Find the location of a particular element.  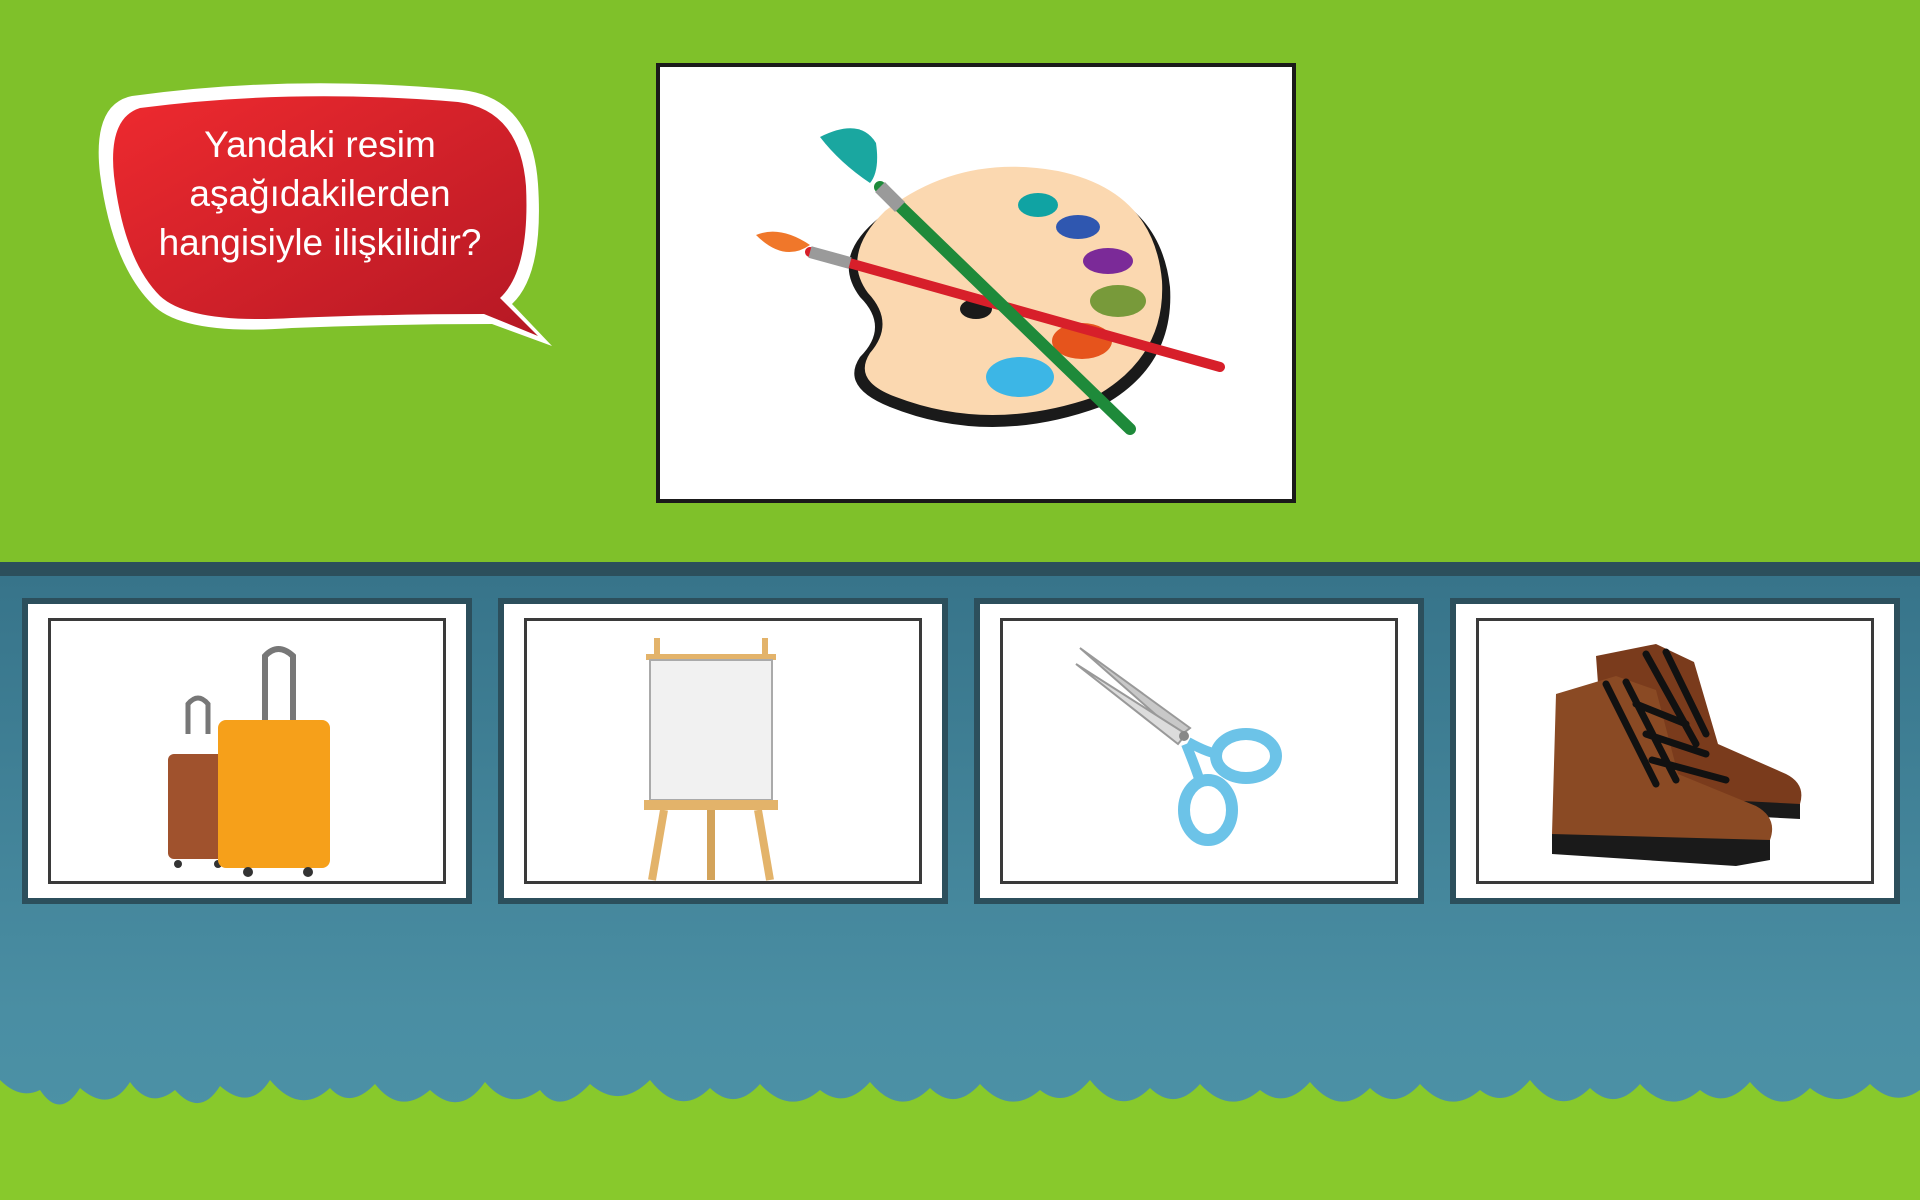

grass-decoration is located at coordinates (960, 1140).